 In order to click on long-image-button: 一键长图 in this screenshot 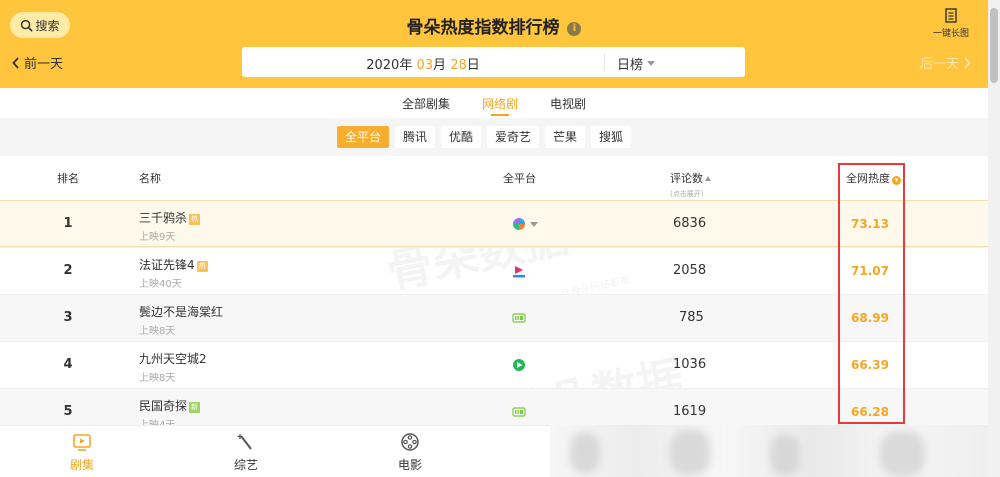, I will do `click(951, 23)`.